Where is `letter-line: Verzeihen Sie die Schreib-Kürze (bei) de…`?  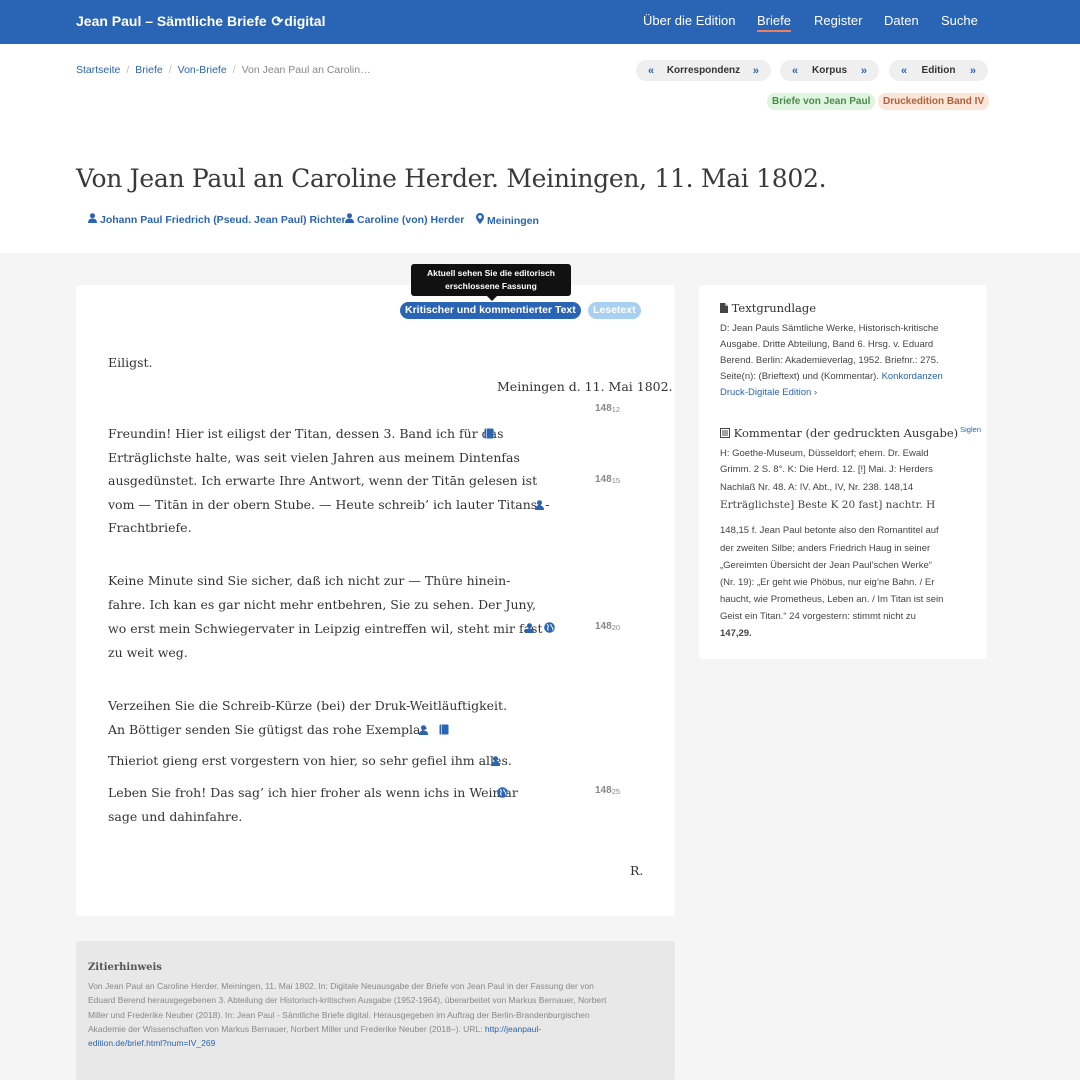 letter-line: Verzeihen Sie die Schreib-Kürze (bei) de… is located at coordinates (308, 705).